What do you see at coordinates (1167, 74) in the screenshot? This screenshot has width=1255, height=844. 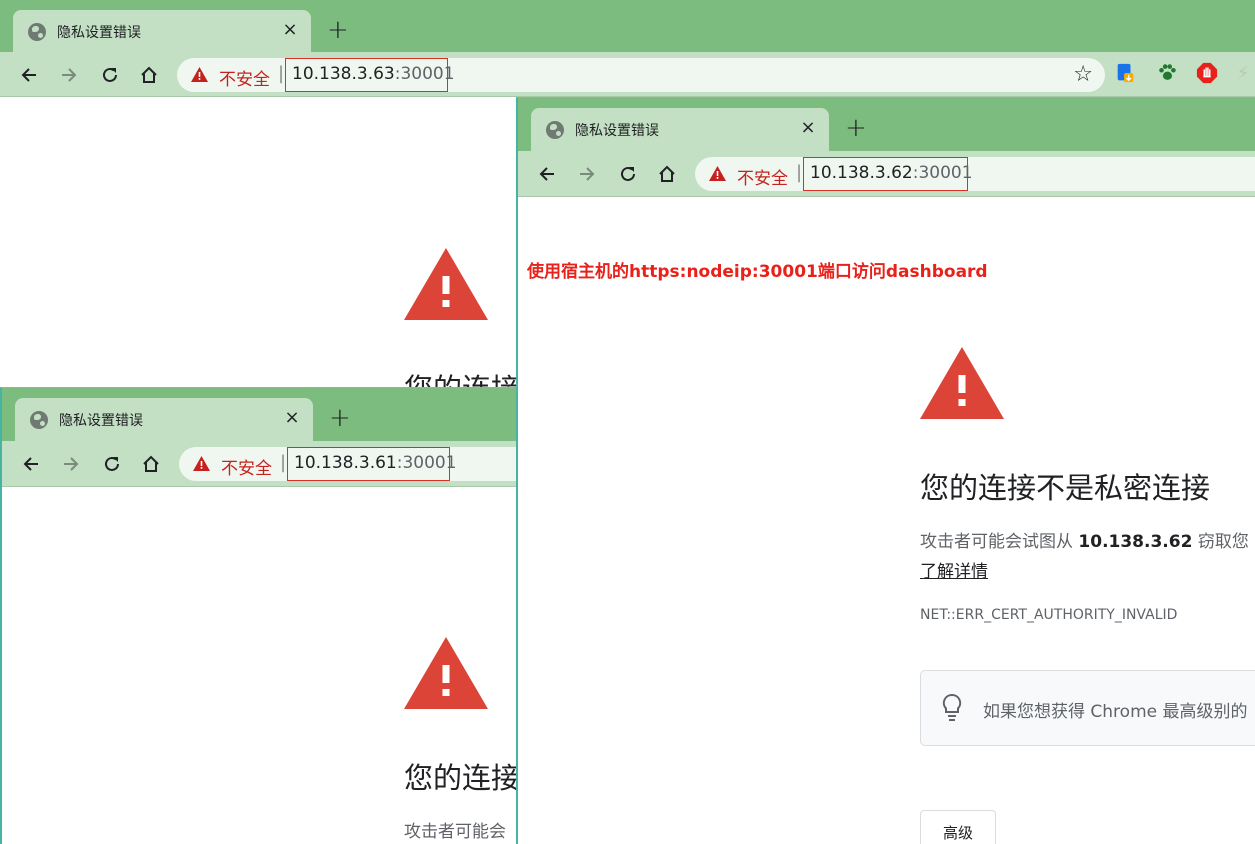 I see `extension-paw-icon` at bounding box center [1167, 74].